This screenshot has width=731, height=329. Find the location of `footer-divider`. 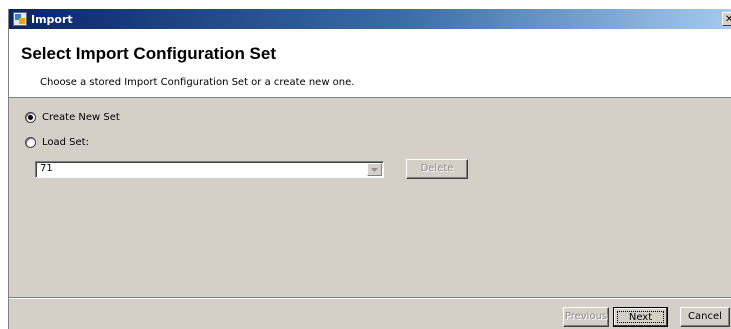

footer-divider is located at coordinates (370, 298).